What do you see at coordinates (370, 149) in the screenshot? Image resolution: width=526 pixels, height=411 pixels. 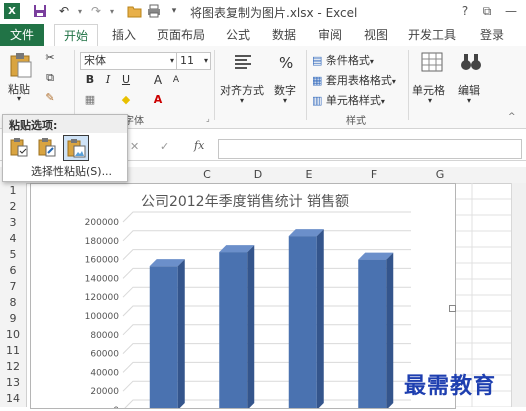 I see `formula-input` at bounding box center [370, 149].